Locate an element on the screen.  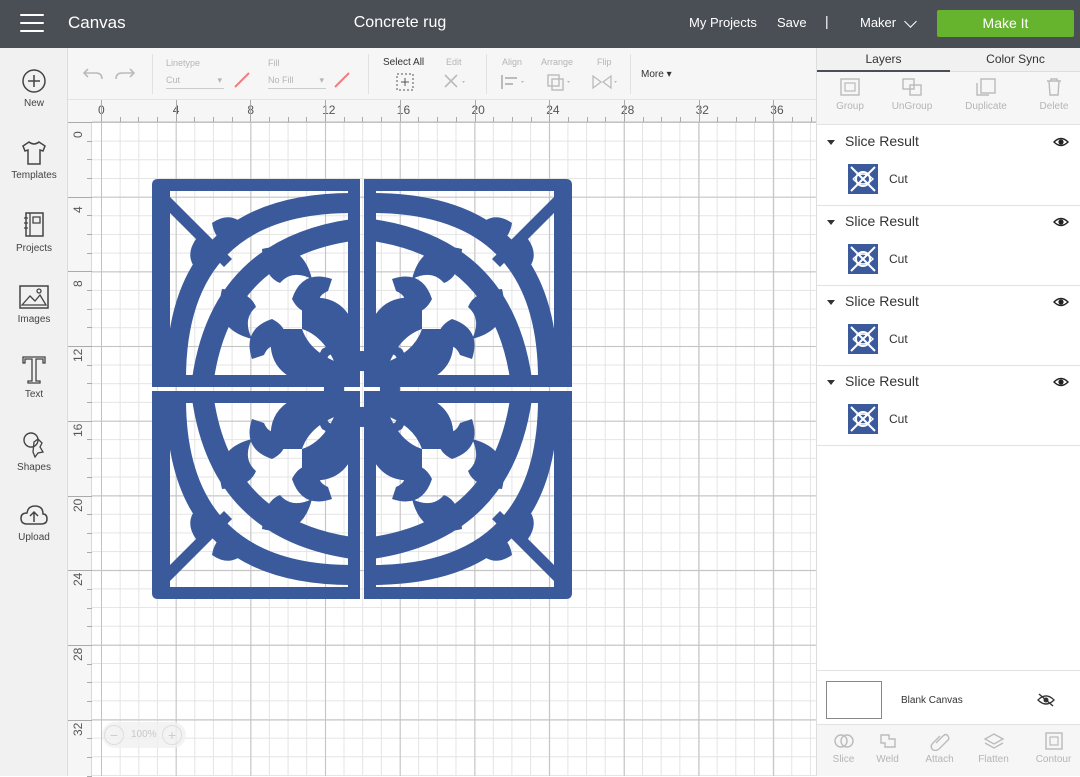
ruler-label: 0 is located at coordinates (78, 134).